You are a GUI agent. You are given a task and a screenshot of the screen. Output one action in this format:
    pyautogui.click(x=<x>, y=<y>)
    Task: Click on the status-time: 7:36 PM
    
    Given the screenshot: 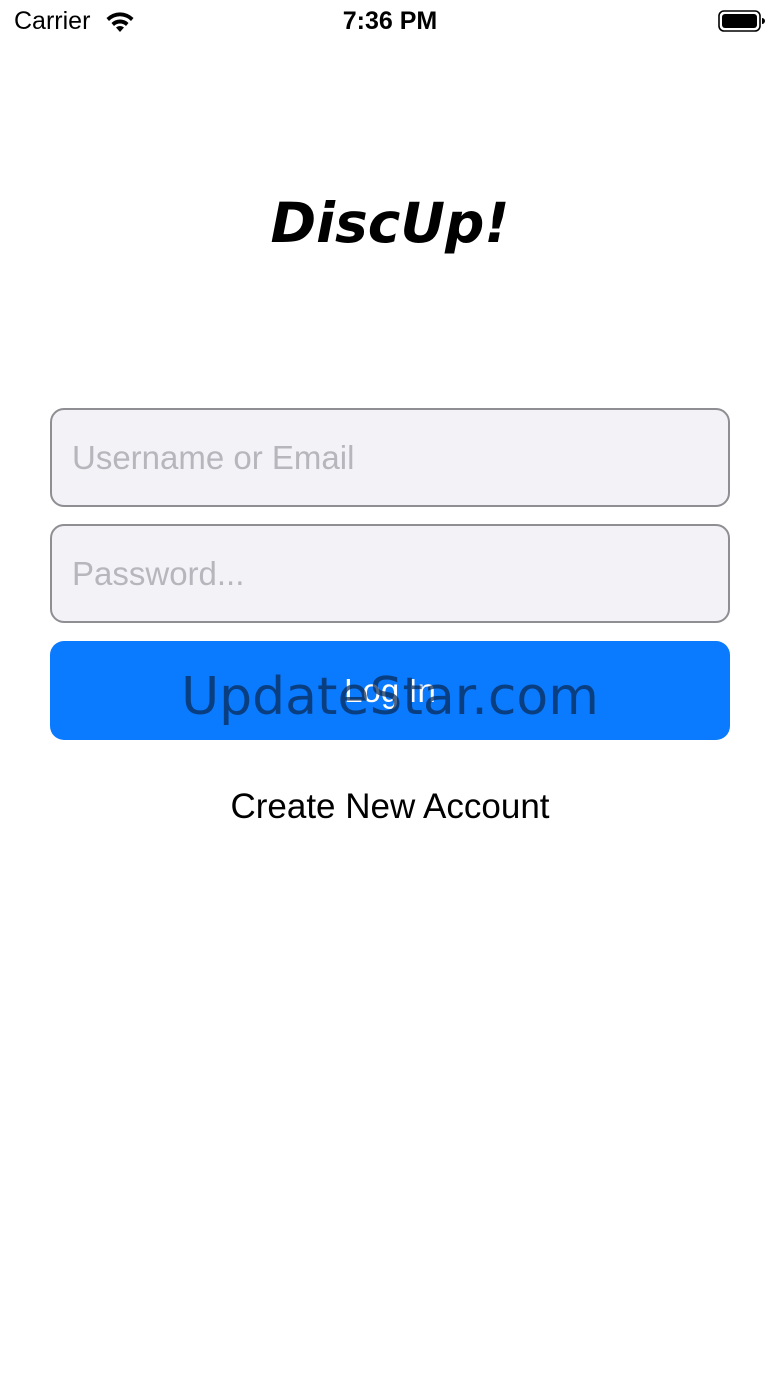 What is the action you would take?
    pyautogui.click(x=390, y=21)
    